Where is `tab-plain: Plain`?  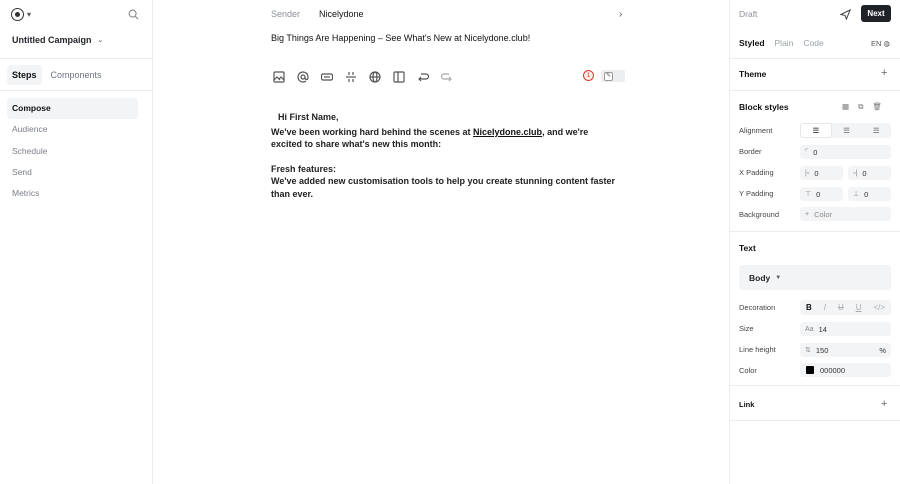
tab-plain: Plain is located at coordinates (784, 43).